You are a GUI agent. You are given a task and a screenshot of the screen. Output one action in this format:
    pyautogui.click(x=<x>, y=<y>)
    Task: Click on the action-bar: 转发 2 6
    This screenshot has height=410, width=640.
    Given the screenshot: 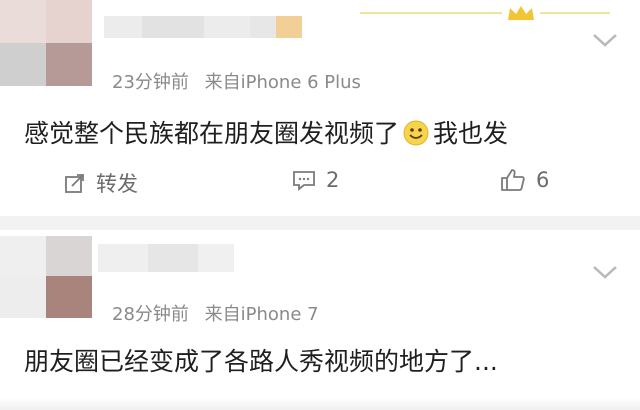 What is the action you would take?
    pyautogui.click(x=320, y=188)
    